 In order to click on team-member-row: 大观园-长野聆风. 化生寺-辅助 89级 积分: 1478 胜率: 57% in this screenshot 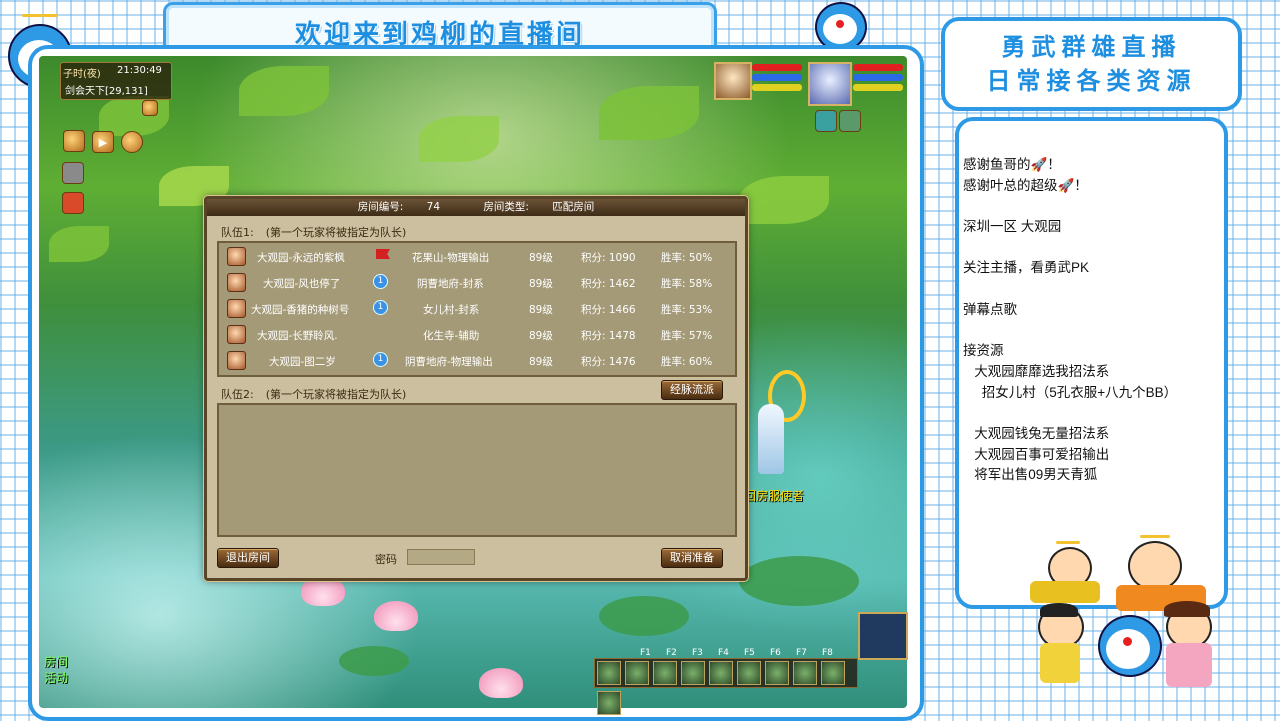, I will do `click(477, 334)`.